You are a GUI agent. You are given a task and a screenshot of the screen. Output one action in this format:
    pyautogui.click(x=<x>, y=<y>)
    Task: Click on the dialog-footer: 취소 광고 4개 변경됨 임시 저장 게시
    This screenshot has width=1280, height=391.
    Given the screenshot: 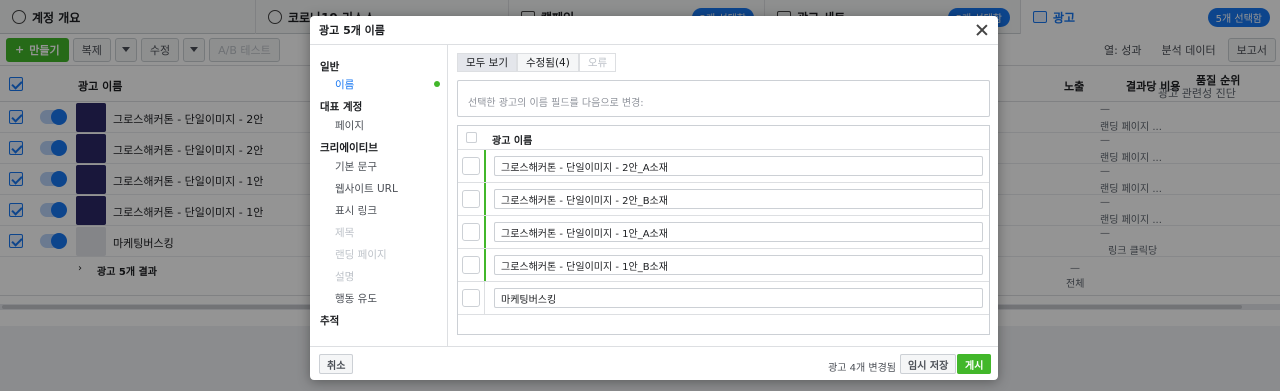 What is the action you would take?
    pyautogui.click(x=654, y=363)
    